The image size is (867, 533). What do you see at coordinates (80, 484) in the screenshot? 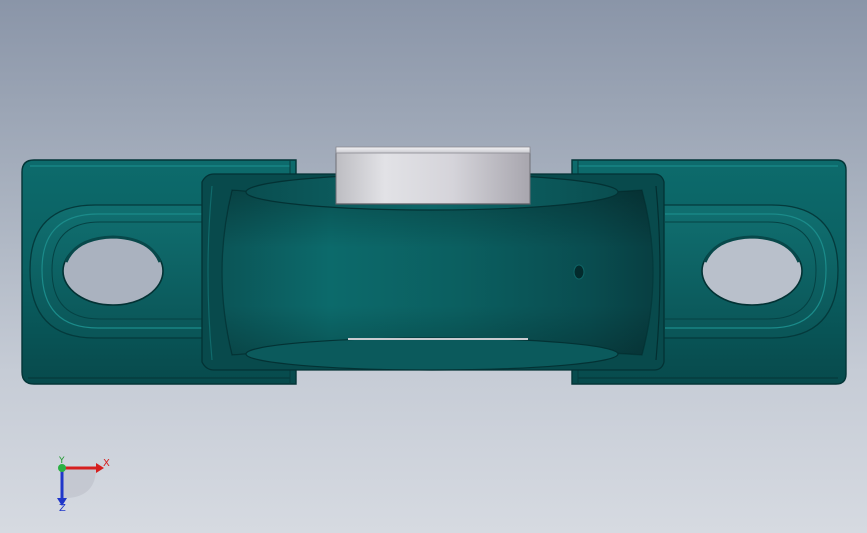
I see `triad-axes-icon` at bounding box center [80, 484].